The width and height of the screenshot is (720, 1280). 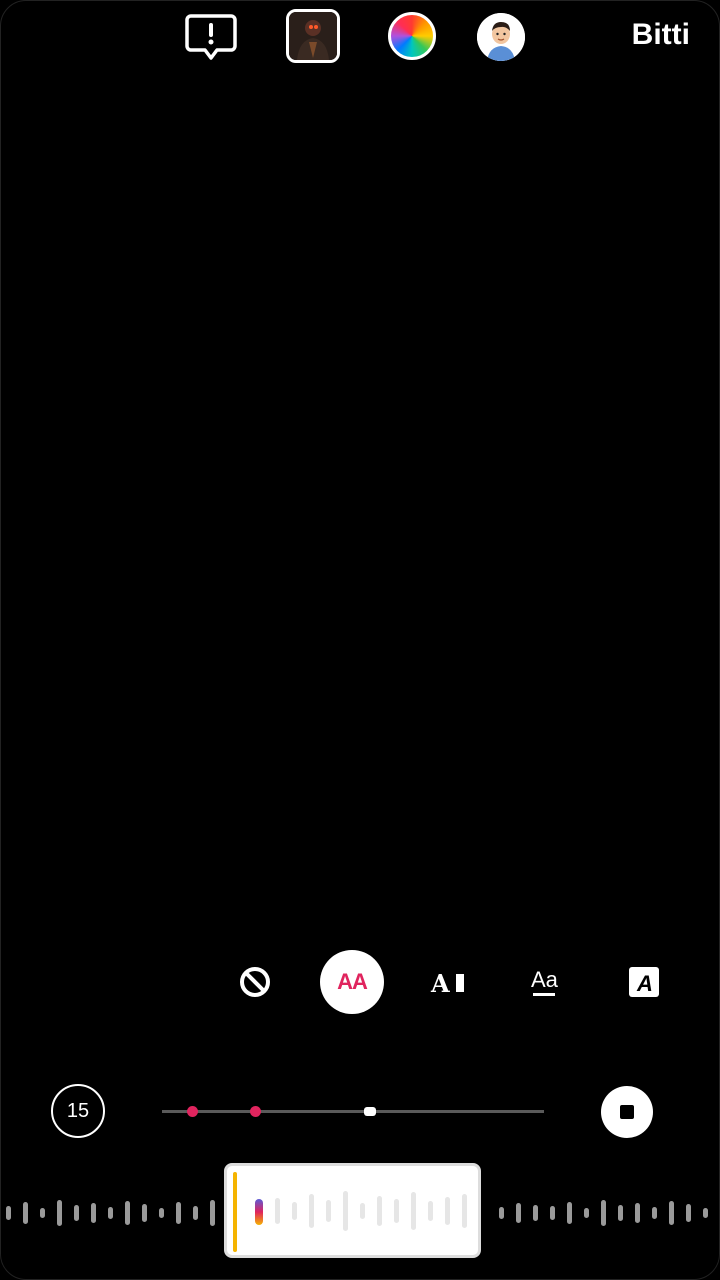 I want to click on color-wheel-icon, so click(x=412, y=36).